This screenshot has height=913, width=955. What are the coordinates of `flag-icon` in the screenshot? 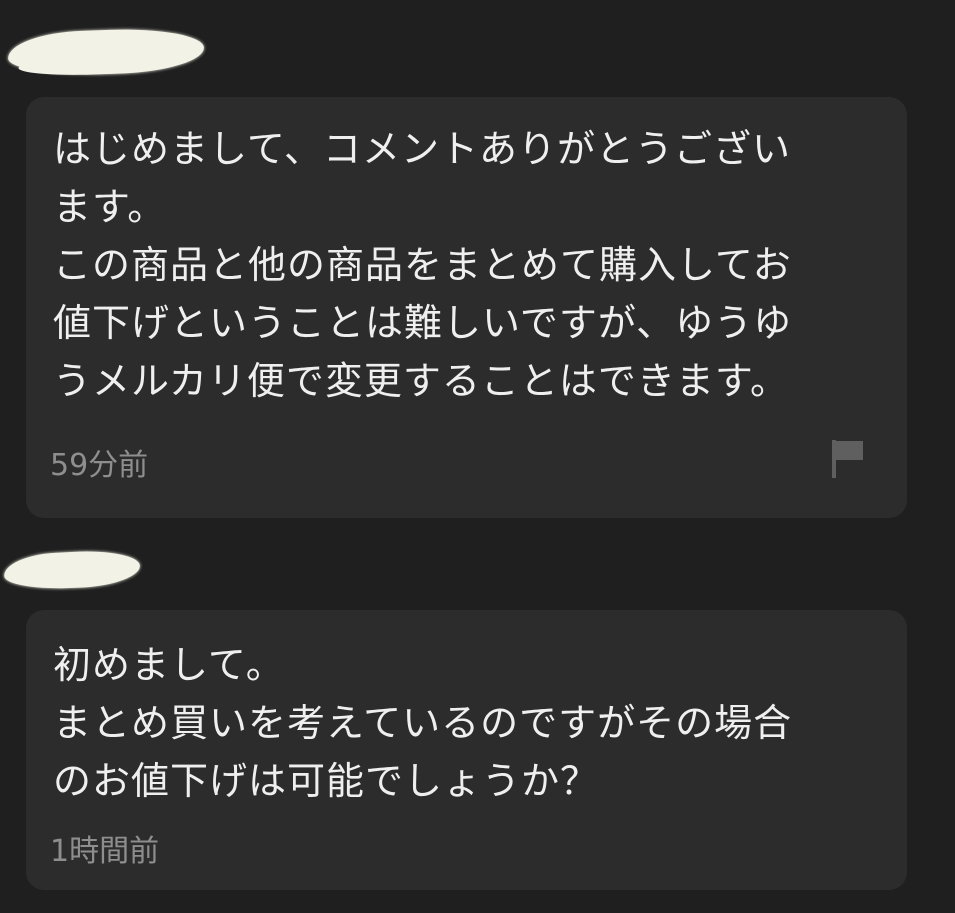 It's located at (848, 459).